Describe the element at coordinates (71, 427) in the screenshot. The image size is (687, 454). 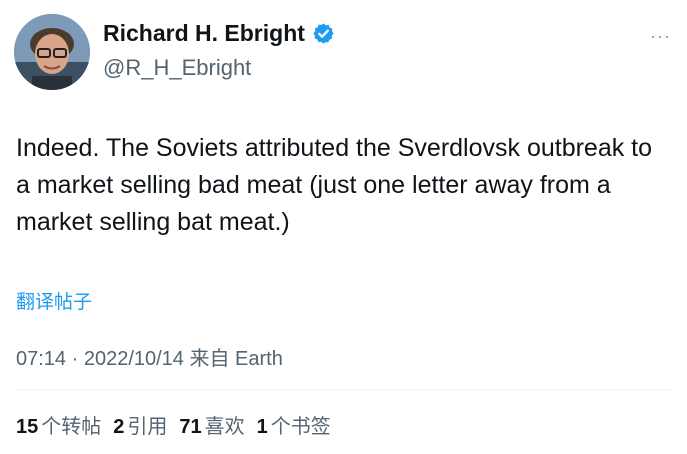
I see `retweets-label: 个转帖` at that location.